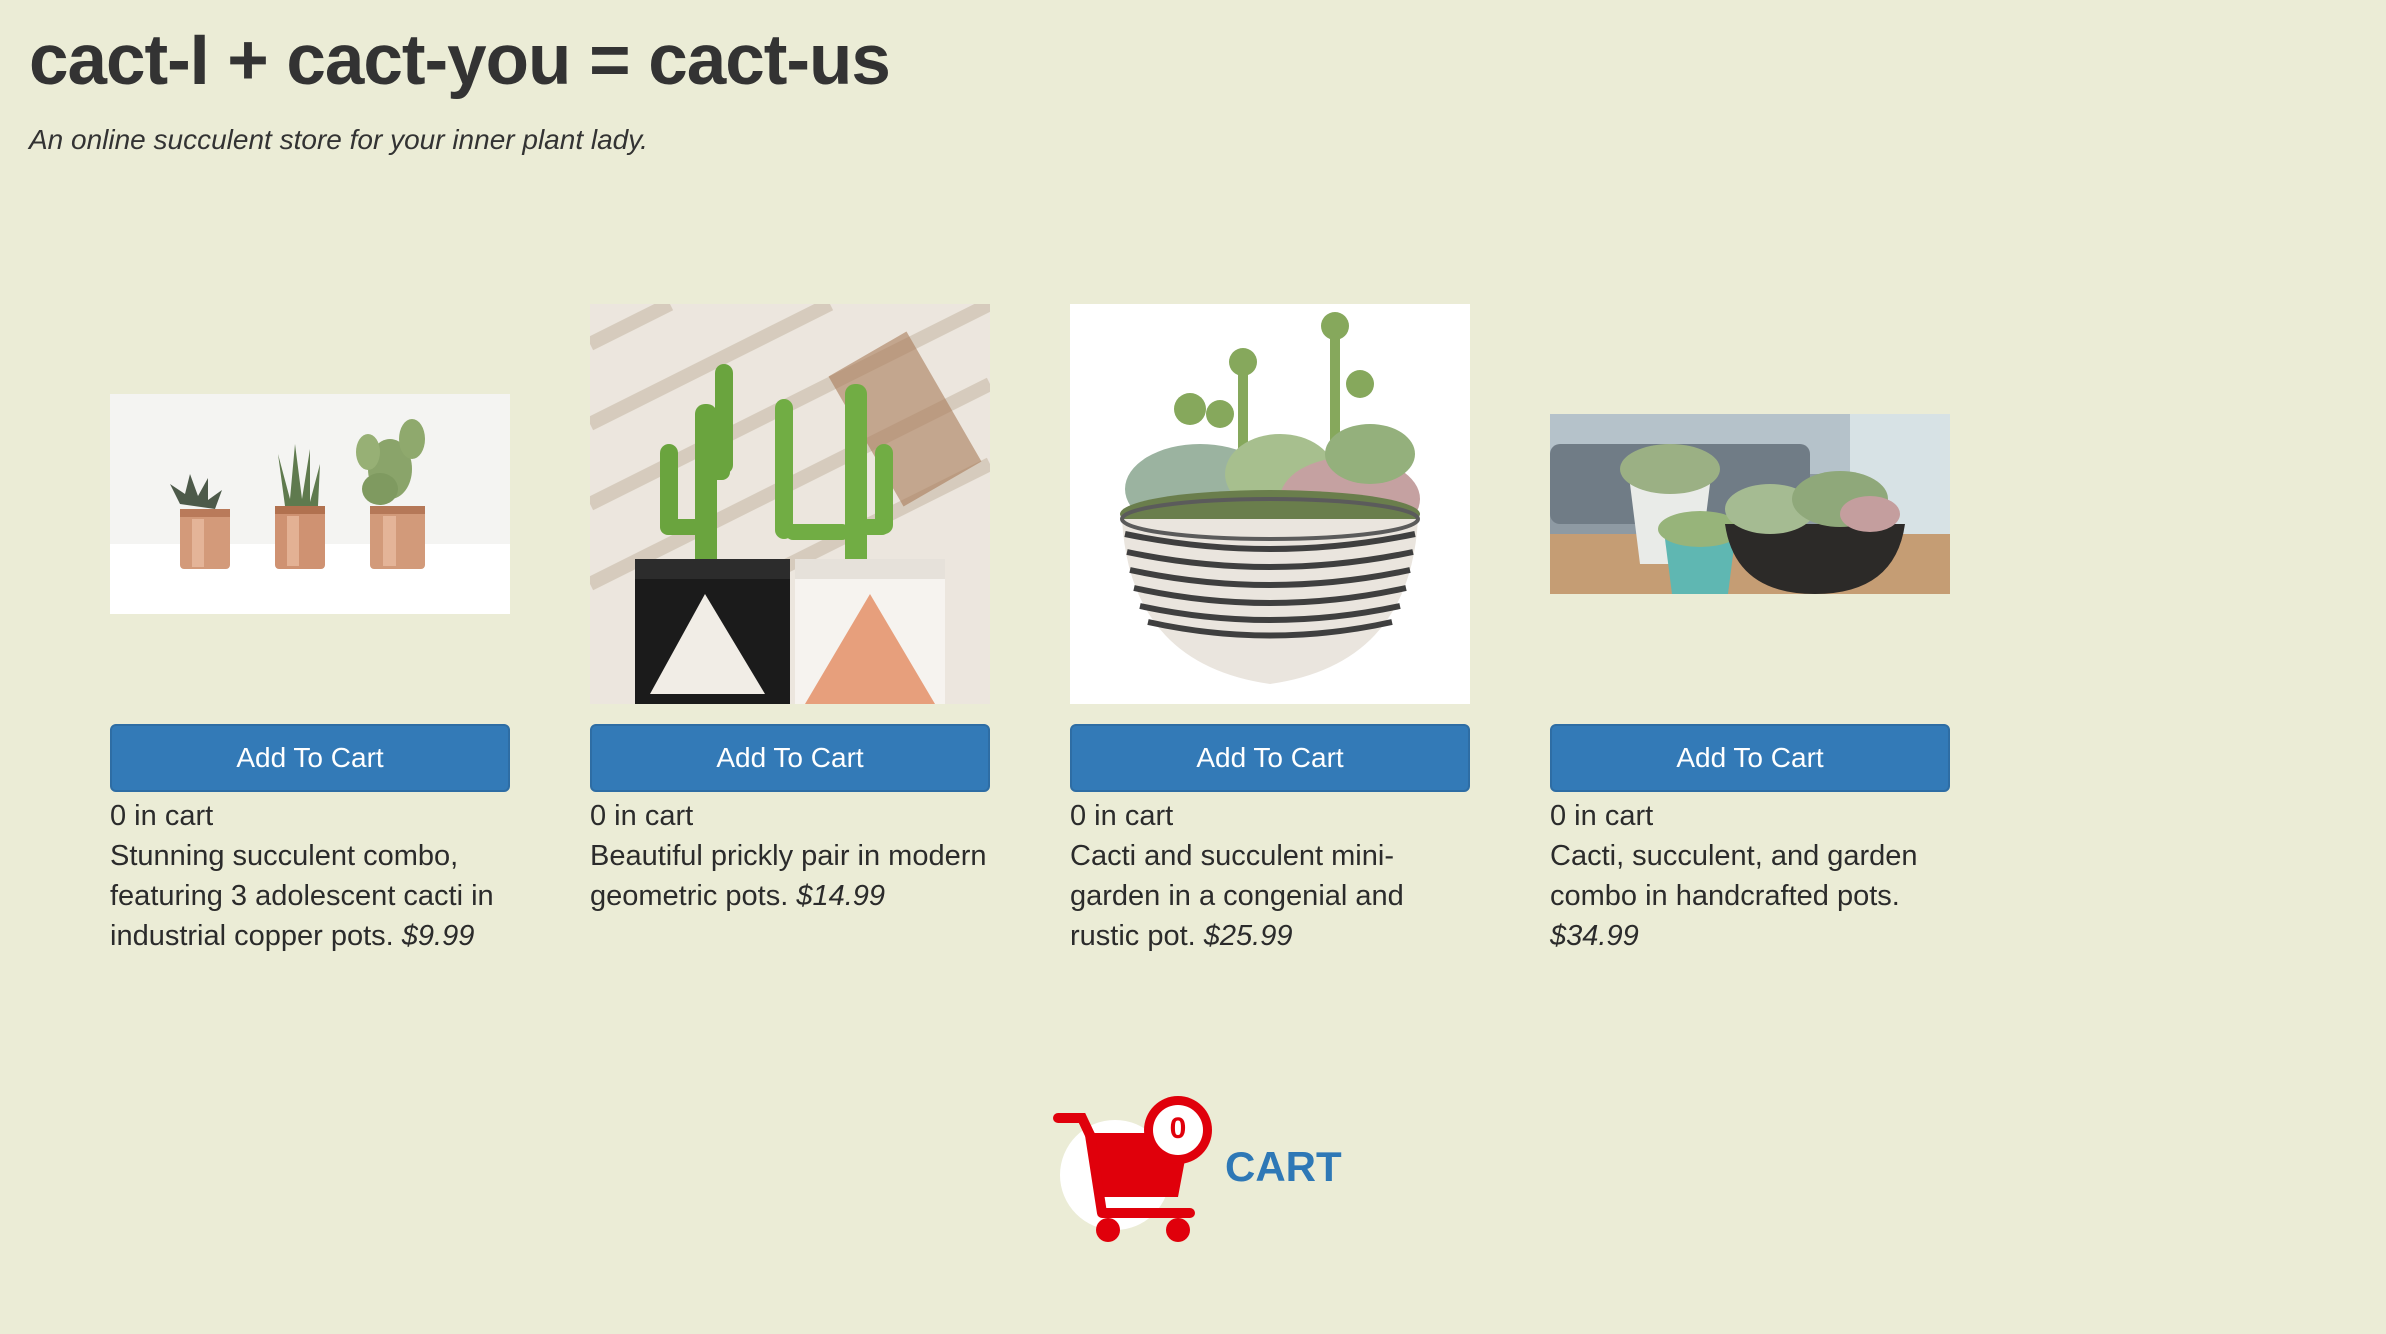 The width and height of the screenshot is (2386, 1334). Describe the element at coordinates (1178, 1128) in the screenshot. I see `cart-count-badge: 0` at that location.